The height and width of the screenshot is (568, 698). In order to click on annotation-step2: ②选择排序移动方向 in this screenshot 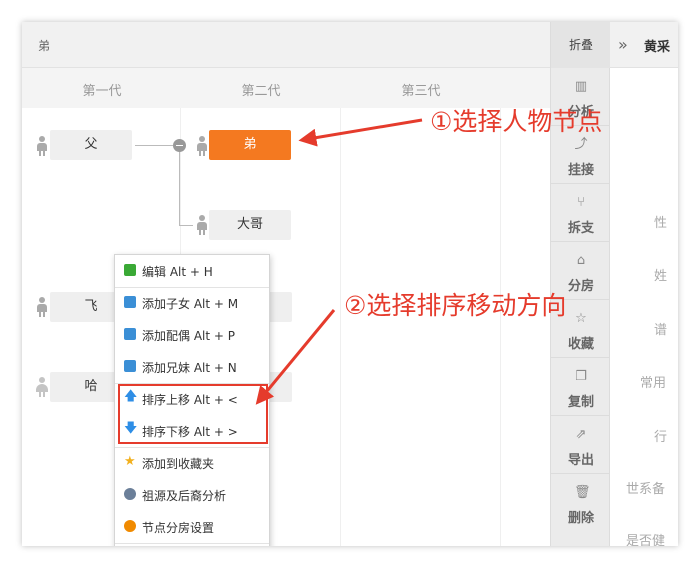, I will do `click(455, 305)`.